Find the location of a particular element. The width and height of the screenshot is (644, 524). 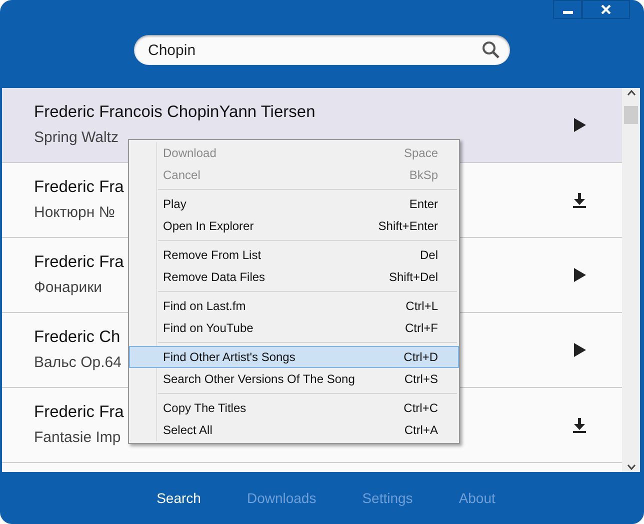

menu-item-label: Find on YouTube is located at coordinates (208, 328).